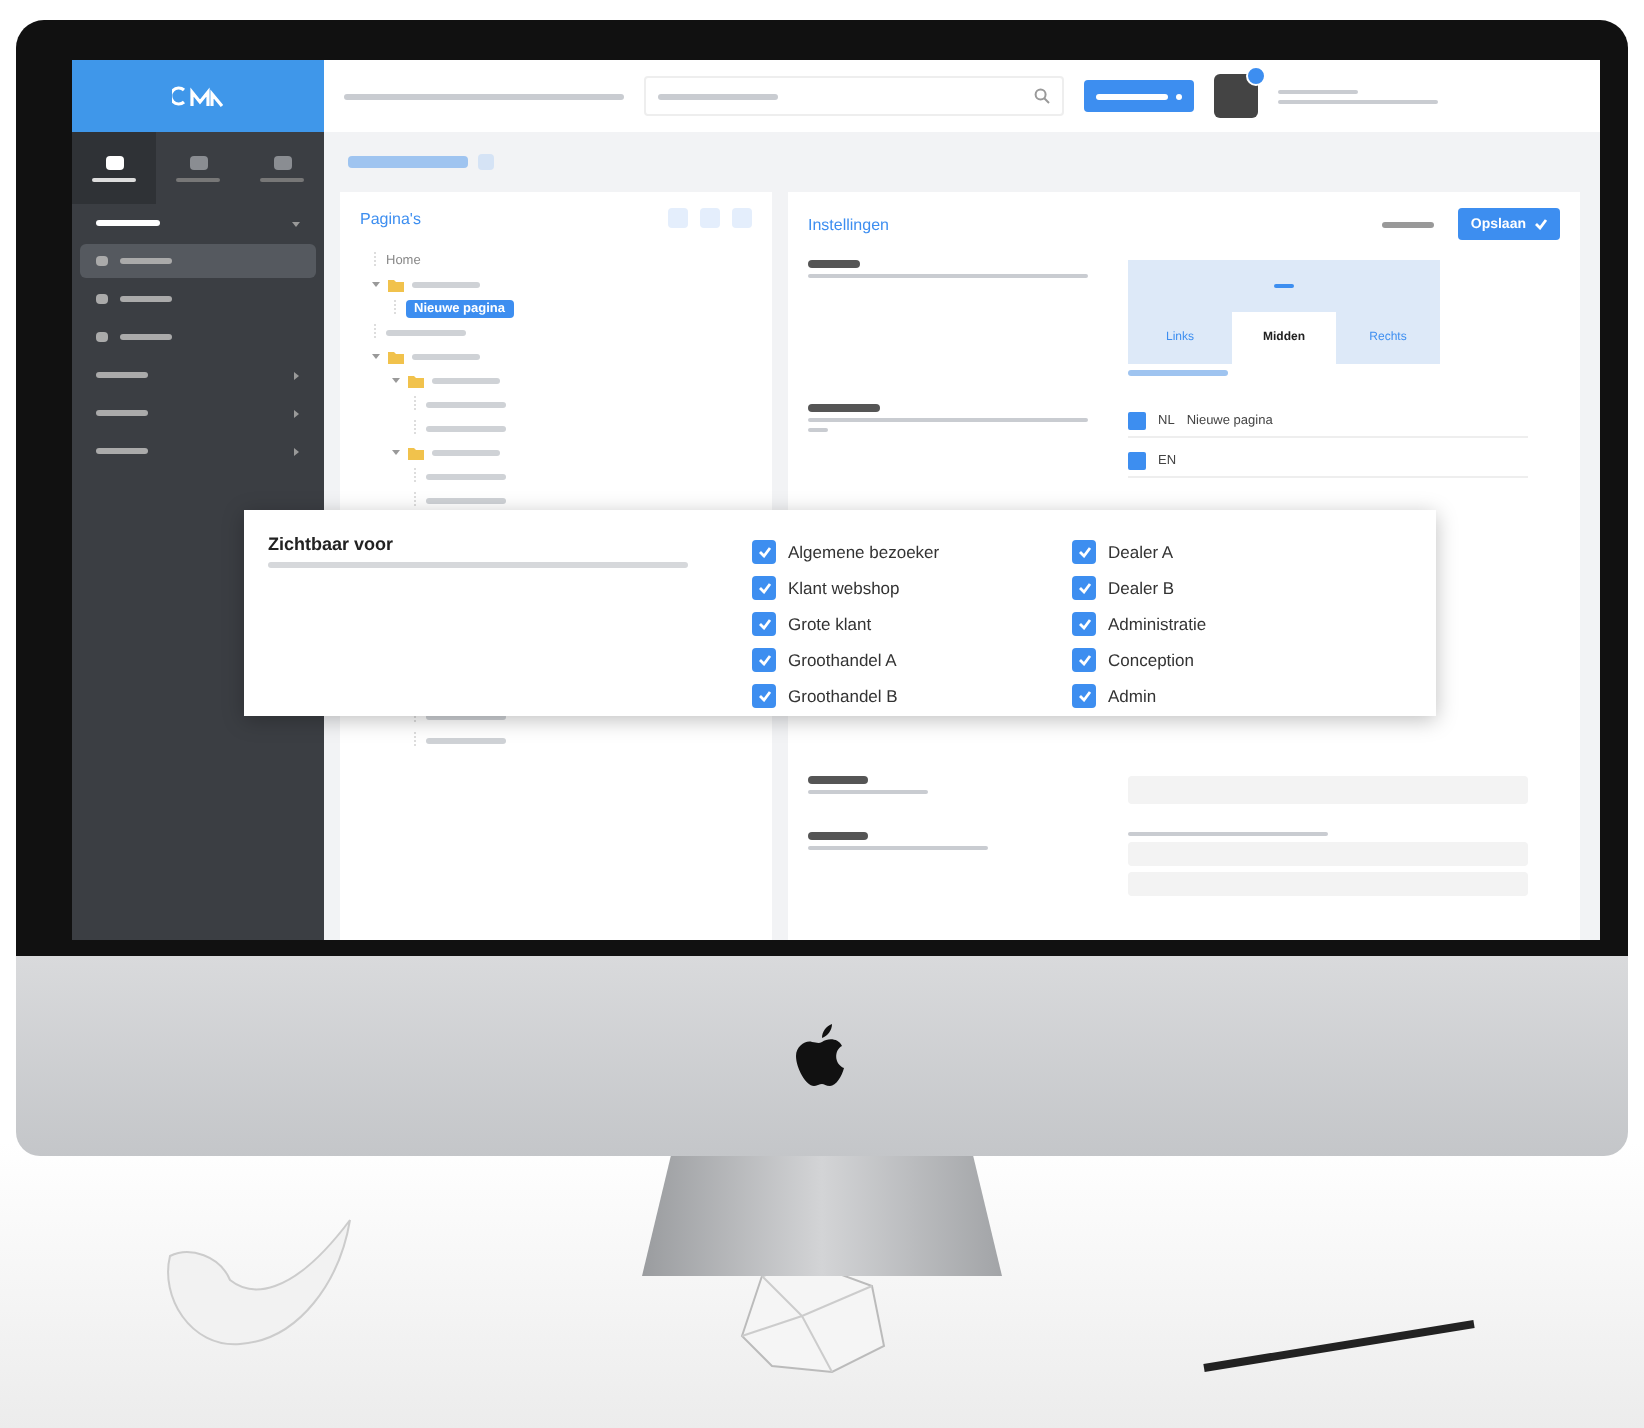 This screenshot has width=1644, height=1428. Describe the element at coordinates (408, 162) in the screenshot. I see `blurred-page-title` at that location.